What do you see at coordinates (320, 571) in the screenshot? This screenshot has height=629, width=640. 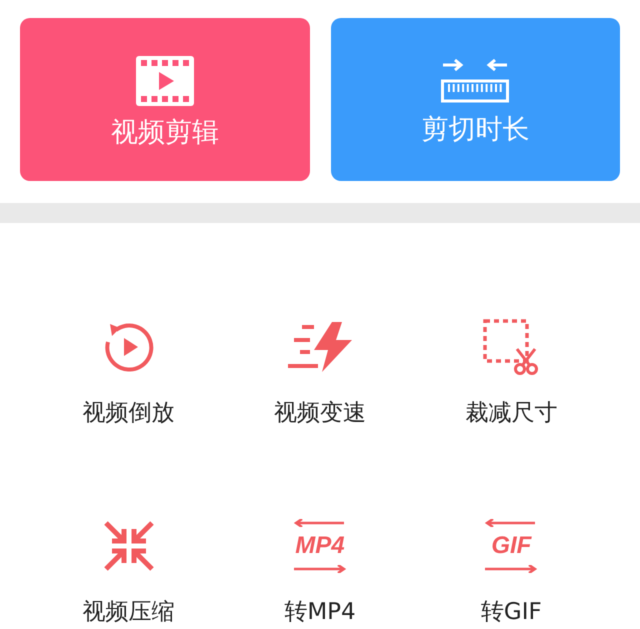 I see `tool-button: MP4 转MP4` at bounding box center [320, 571].